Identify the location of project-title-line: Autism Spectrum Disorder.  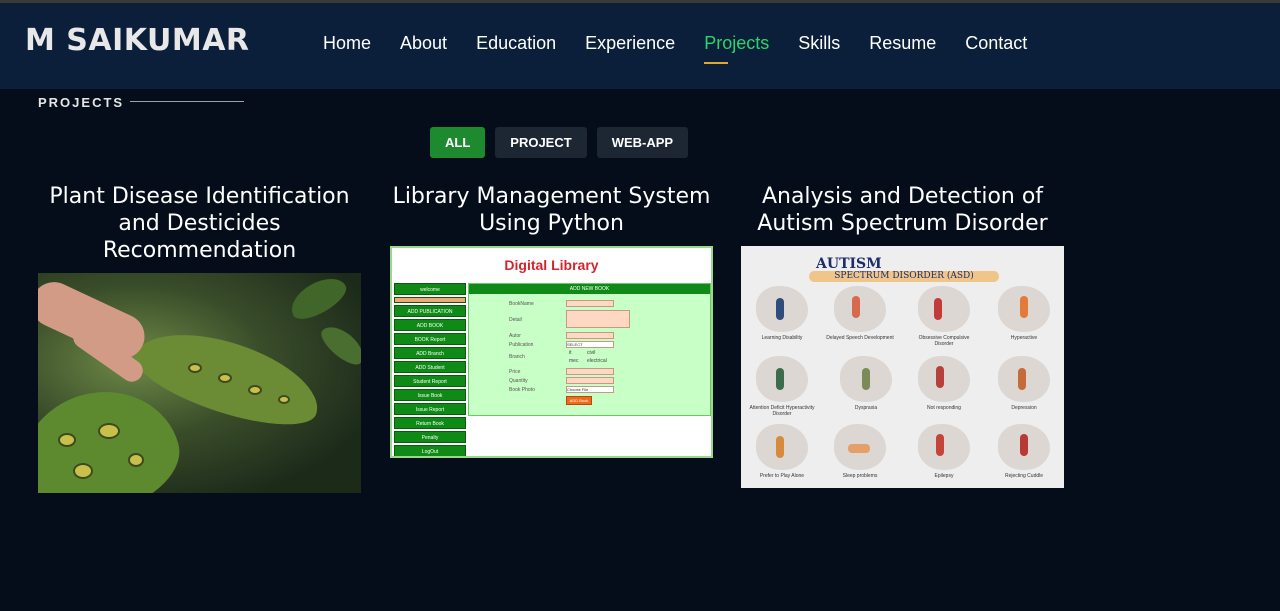
(902, 223).